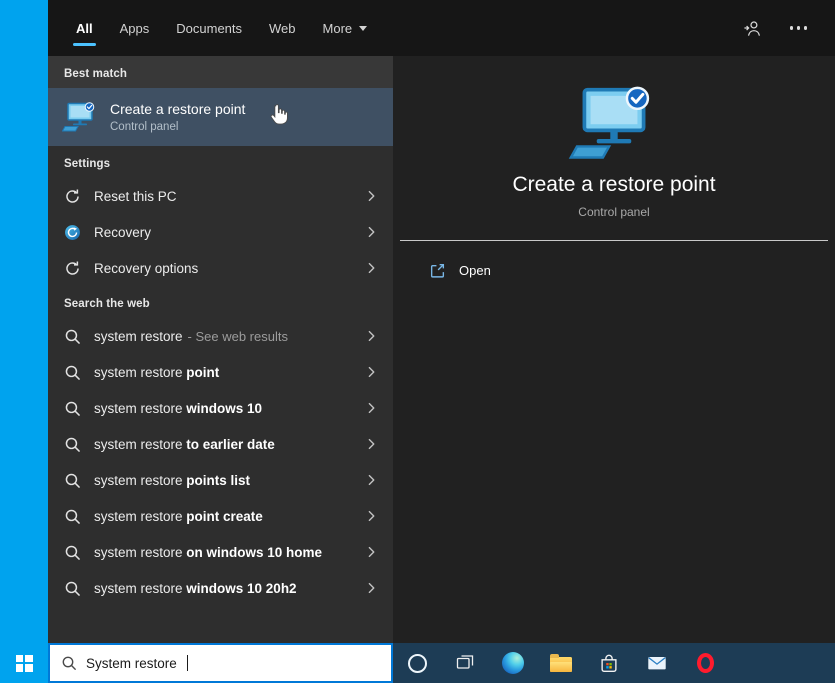 Image resolution: width=835 pixels, height=683 pixels. Describe the element at coordinates (107, 304) in the screenshot. I see `section-label-search-the-web: Search the web` at that location.